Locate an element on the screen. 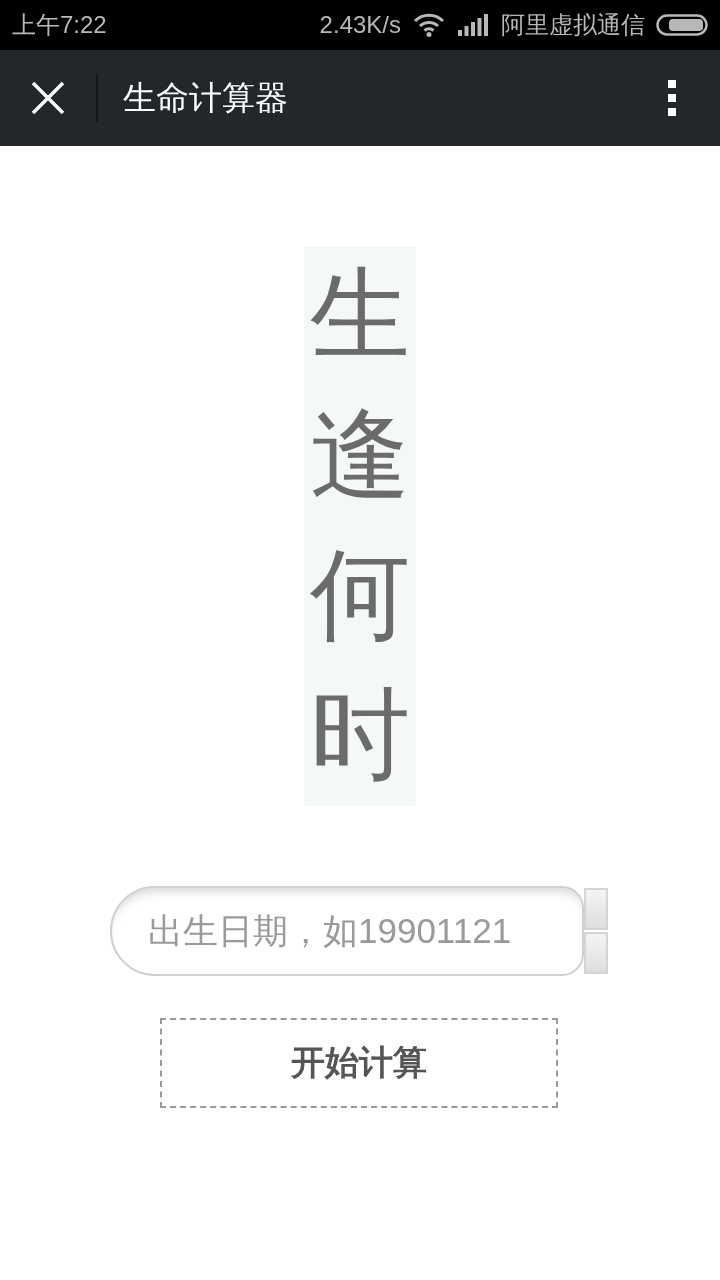  page-title: 生命计算器 is located at coordinates (205, 97).